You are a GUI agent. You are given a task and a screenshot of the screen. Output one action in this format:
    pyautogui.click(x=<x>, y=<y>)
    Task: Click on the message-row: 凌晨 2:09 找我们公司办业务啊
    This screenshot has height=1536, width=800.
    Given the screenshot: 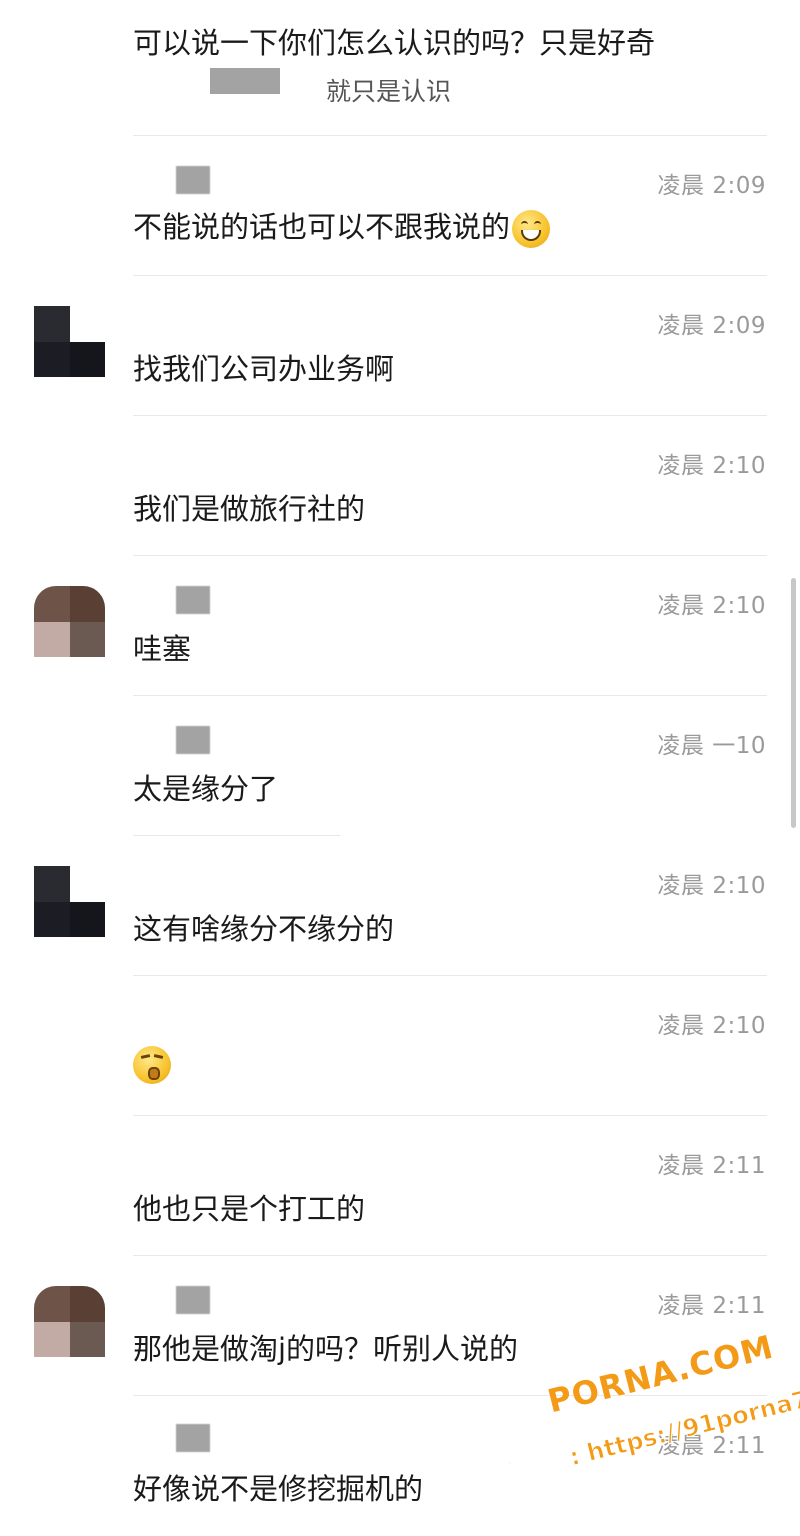 What is the action you would take?
    pyautogui.click(x=400, y=346)
    